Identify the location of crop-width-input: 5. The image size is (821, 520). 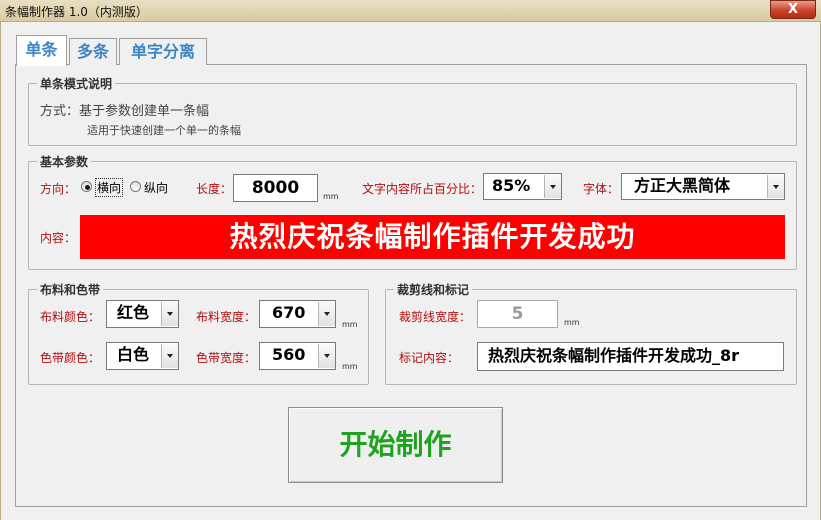
(517, 314).